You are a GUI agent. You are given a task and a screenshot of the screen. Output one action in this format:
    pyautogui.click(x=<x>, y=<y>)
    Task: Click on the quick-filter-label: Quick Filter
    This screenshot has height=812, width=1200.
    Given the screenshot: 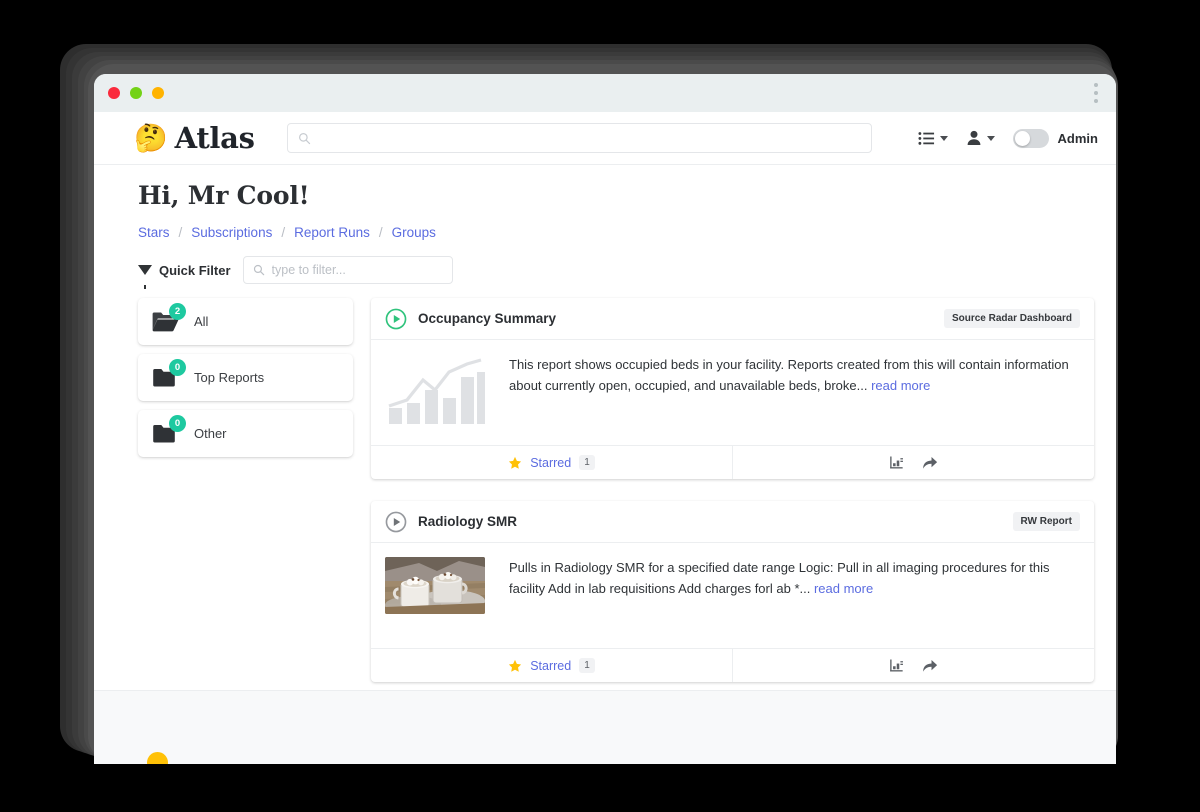 What is the action you would take?
    pyautogui.click(x=195, y=270)
    